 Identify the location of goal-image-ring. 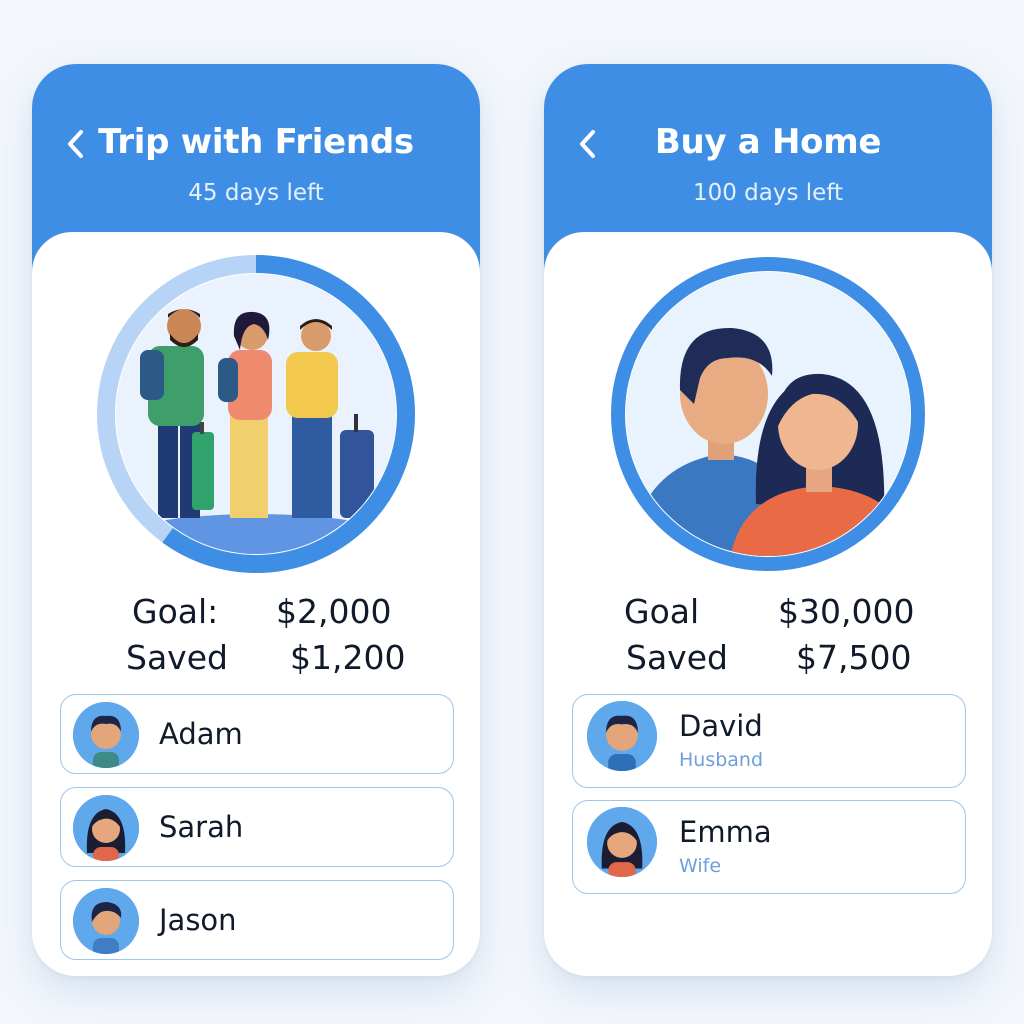
(768, 414).